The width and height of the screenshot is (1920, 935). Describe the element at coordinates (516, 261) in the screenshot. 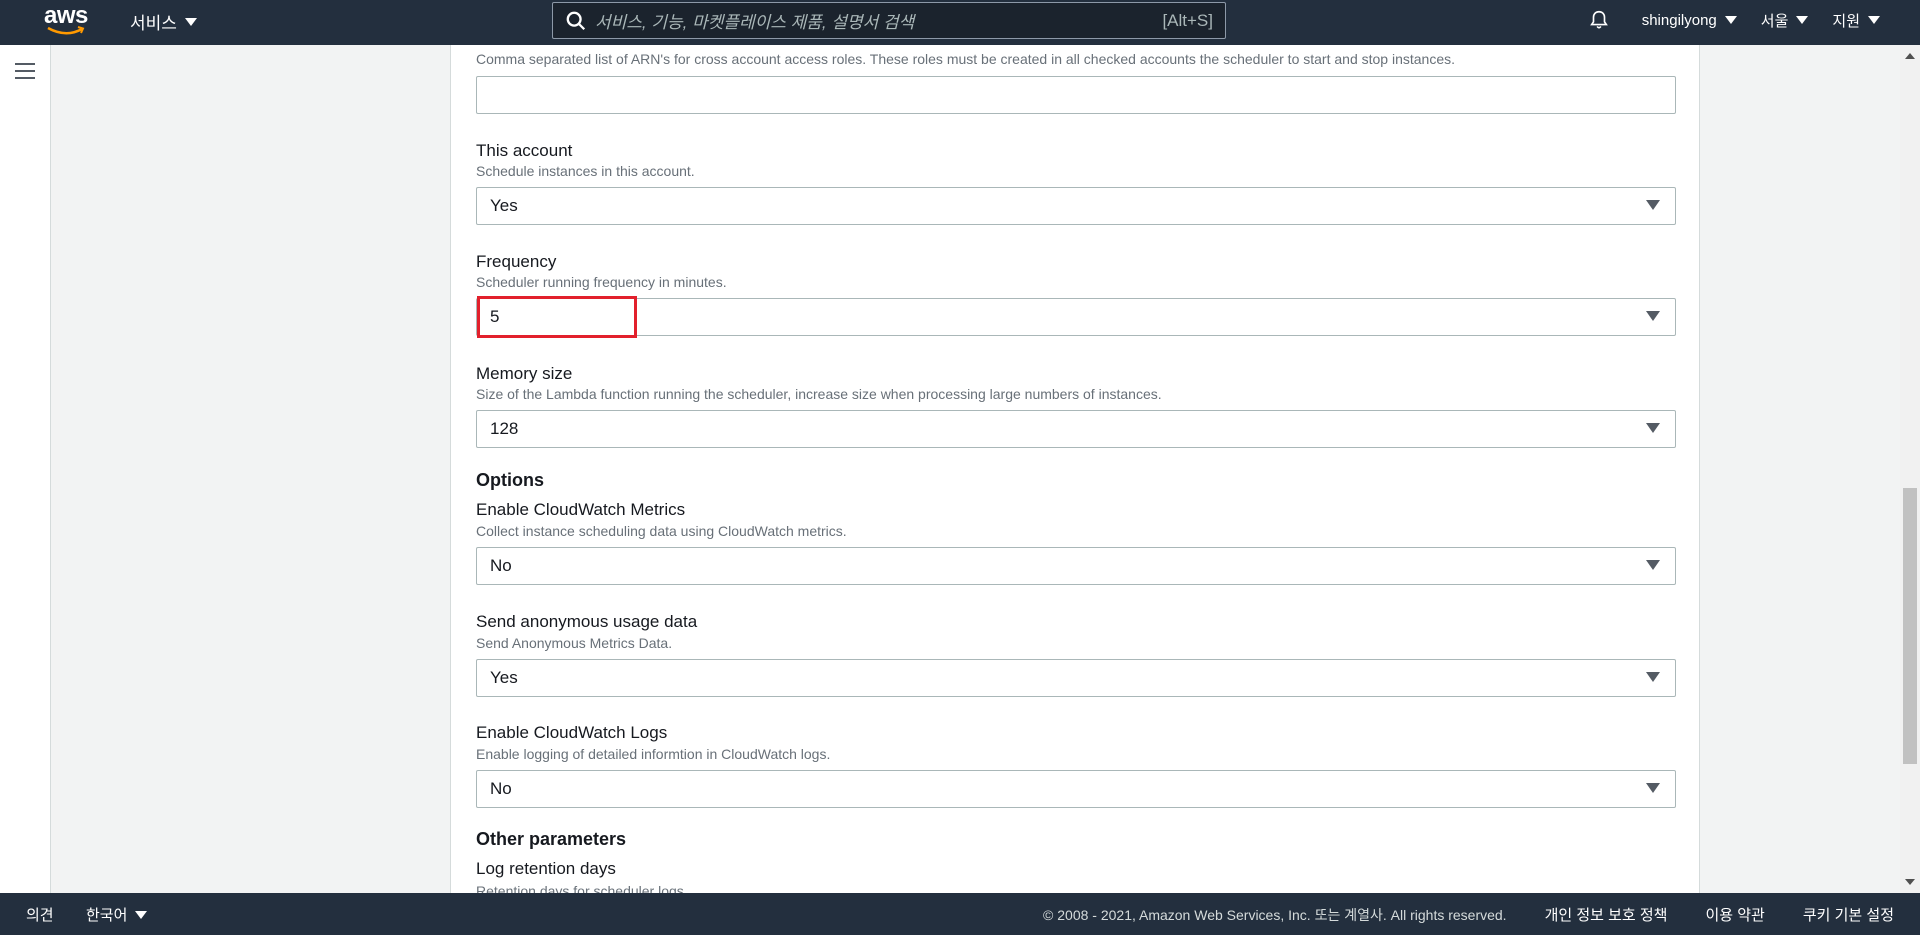

I see `frequency-label: Frequency` at that location.